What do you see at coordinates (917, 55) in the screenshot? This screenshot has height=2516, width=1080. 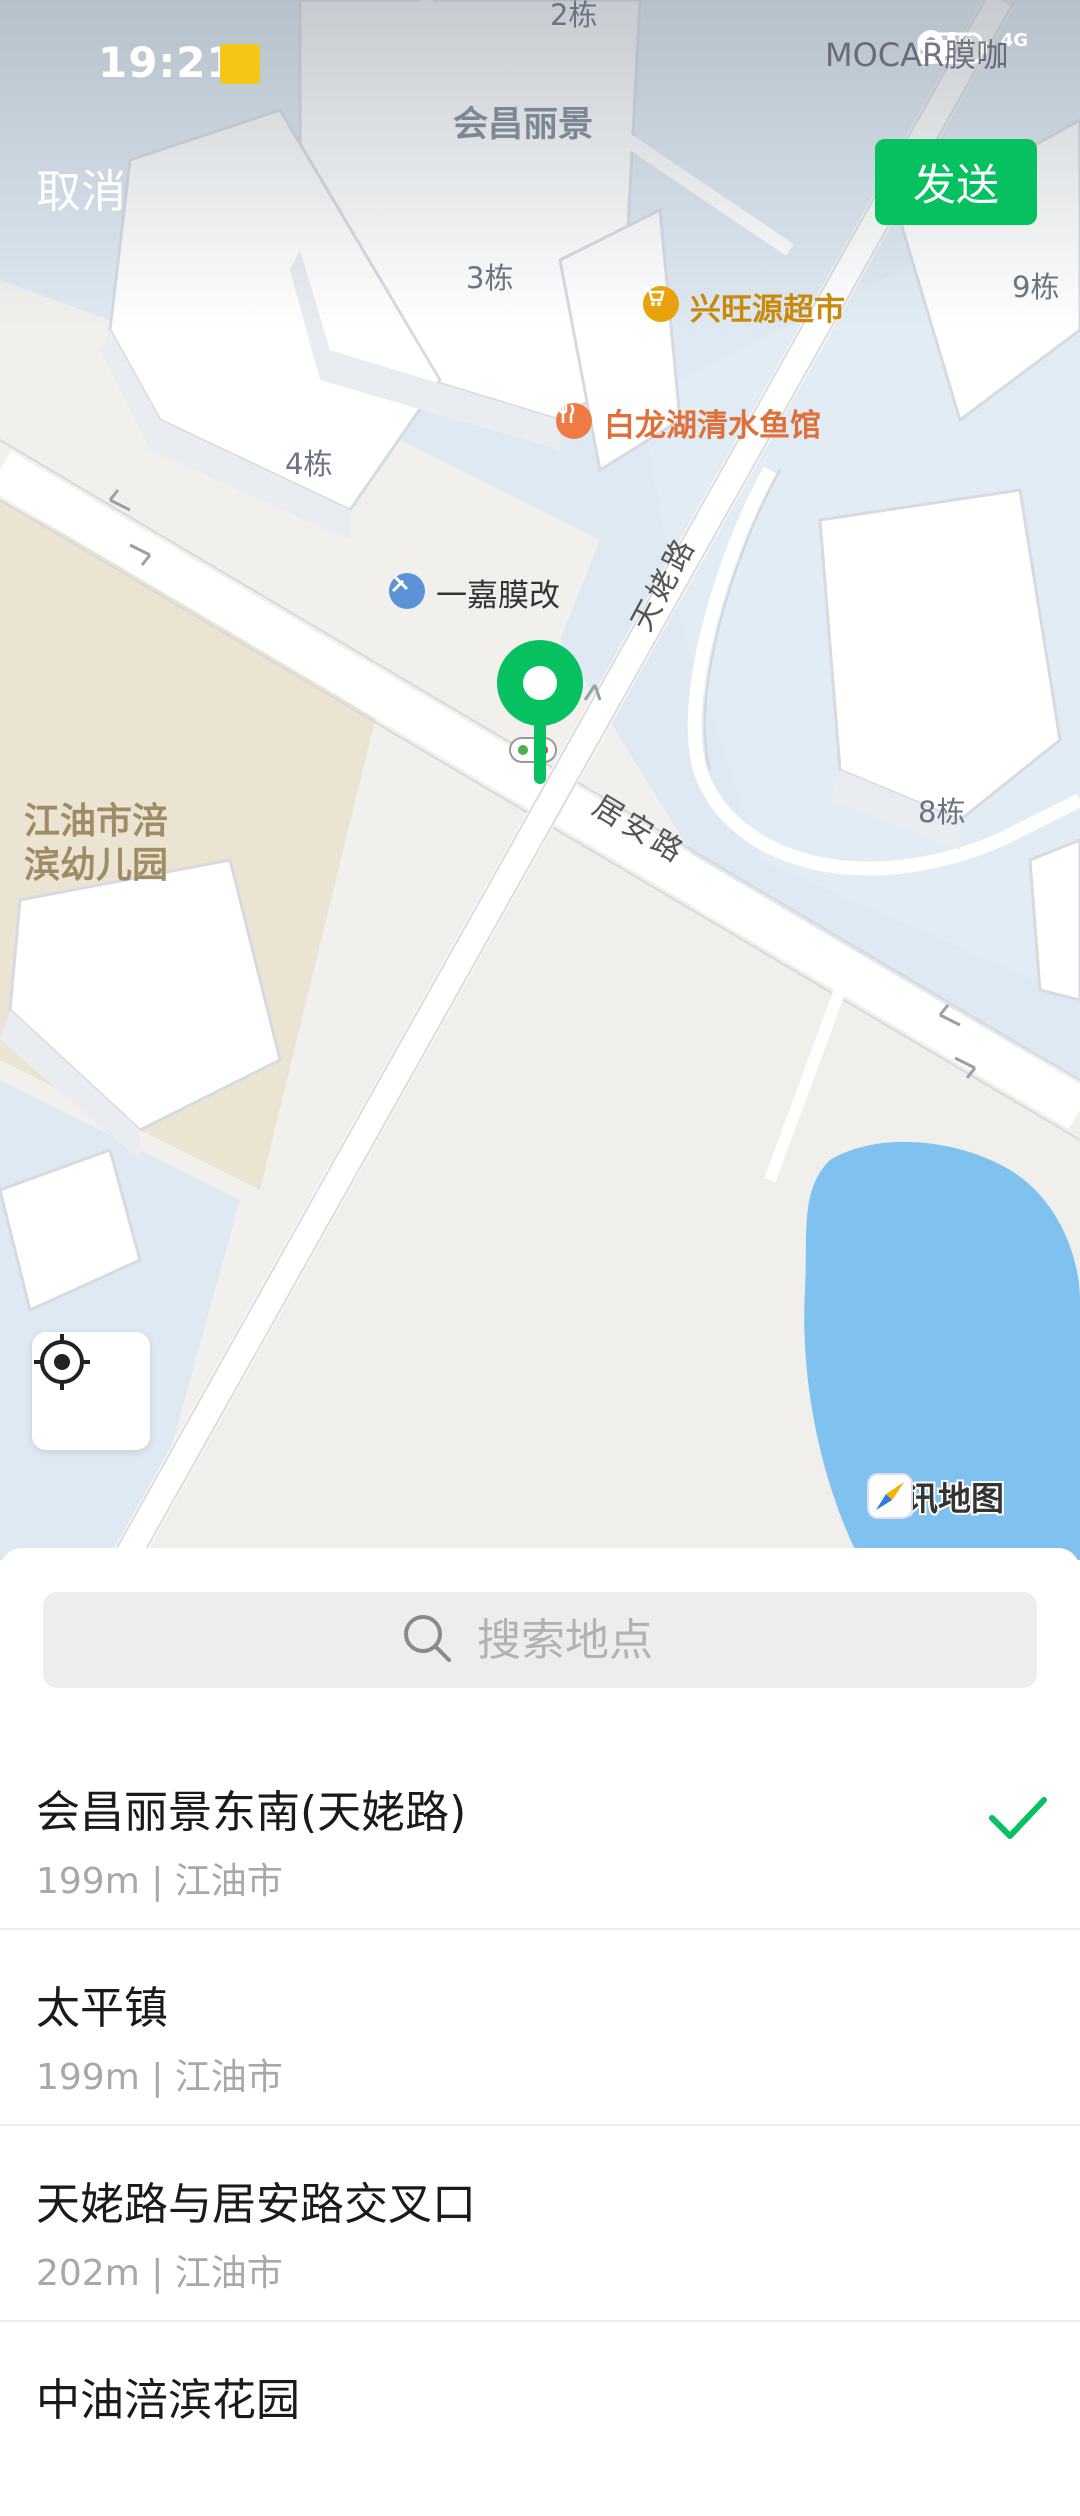 I see `carrier-label: MOCAR膜咖` at bounding box center [917, 55].